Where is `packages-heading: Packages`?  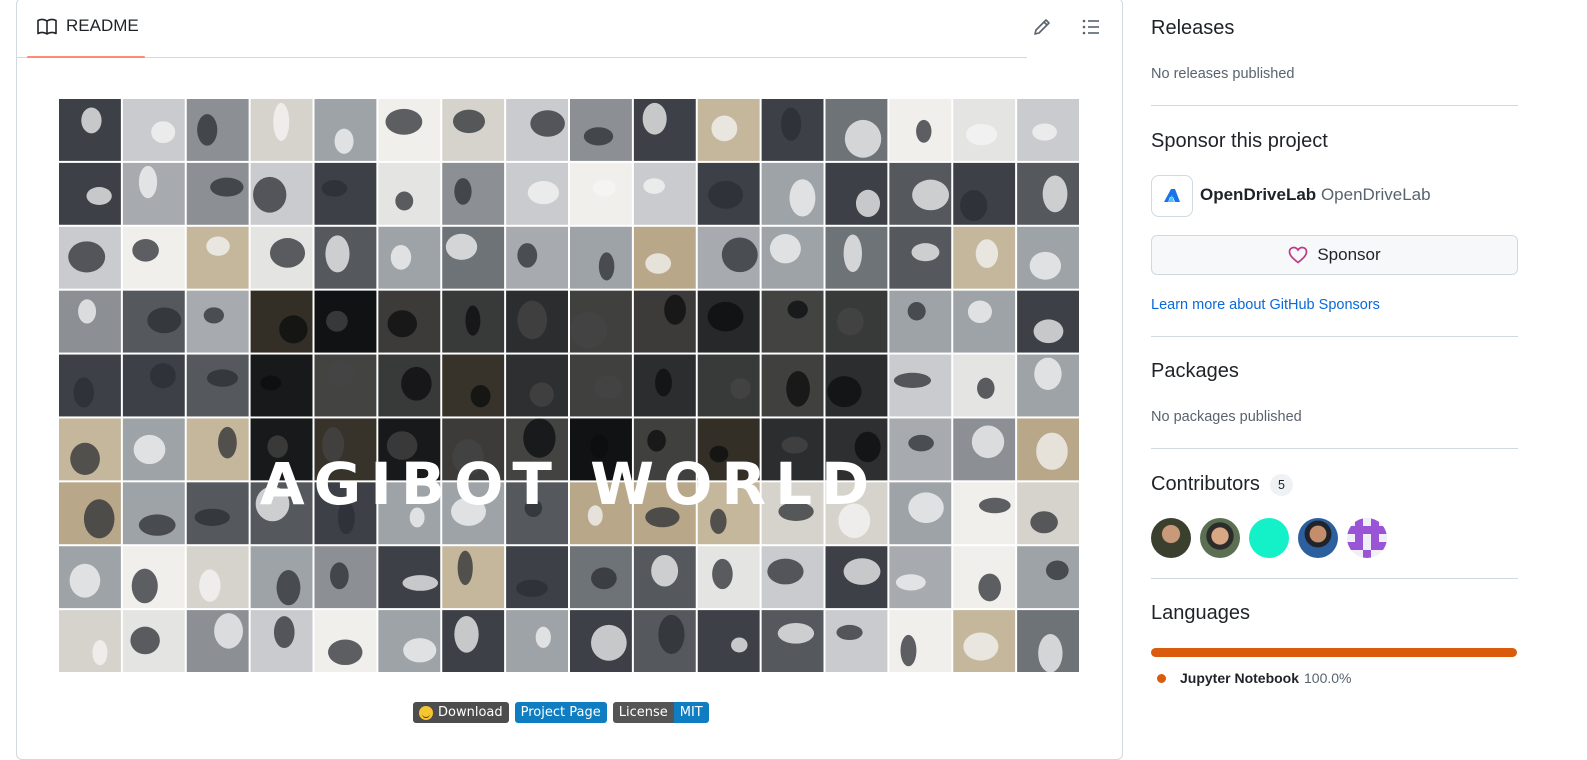
packages-heading: Packages is located at coordinates (1195, 371).